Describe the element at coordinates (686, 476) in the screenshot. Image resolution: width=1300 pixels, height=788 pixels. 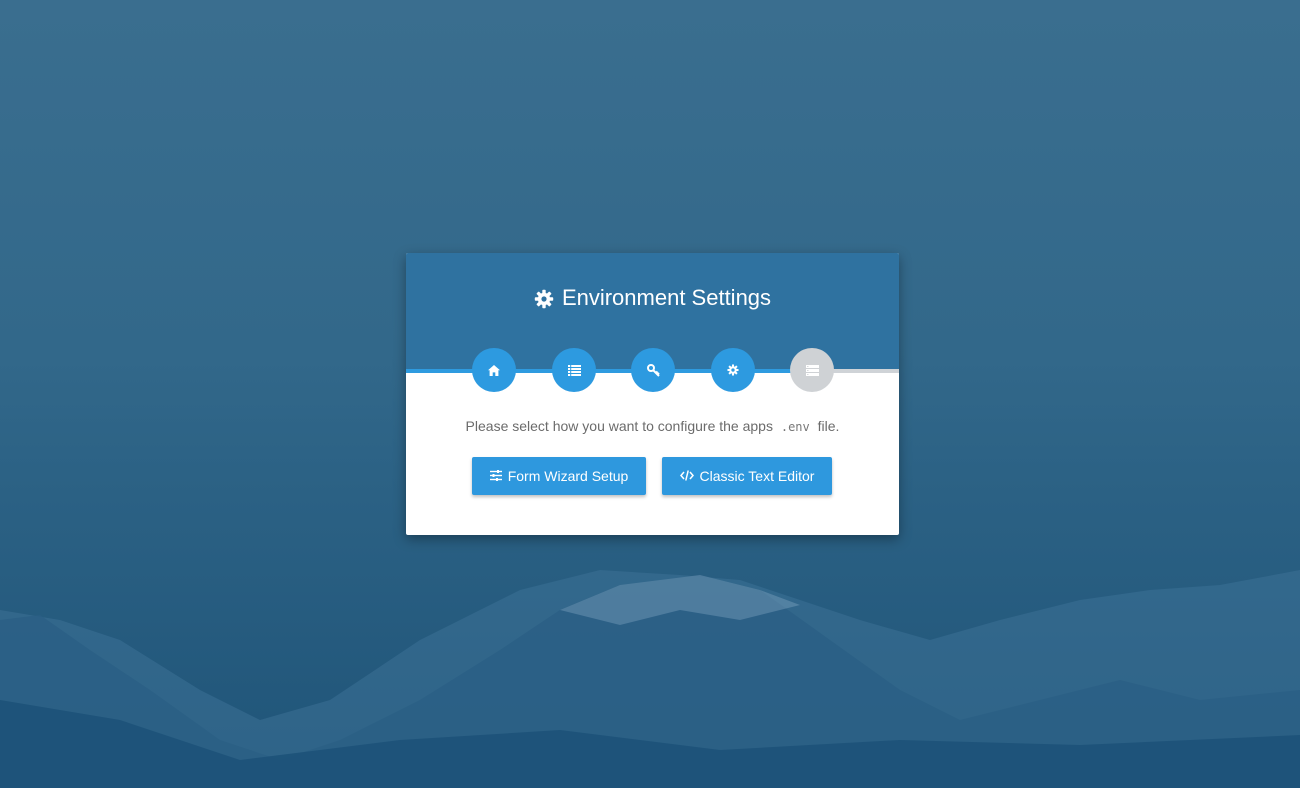
I see `code-icon` at that location.